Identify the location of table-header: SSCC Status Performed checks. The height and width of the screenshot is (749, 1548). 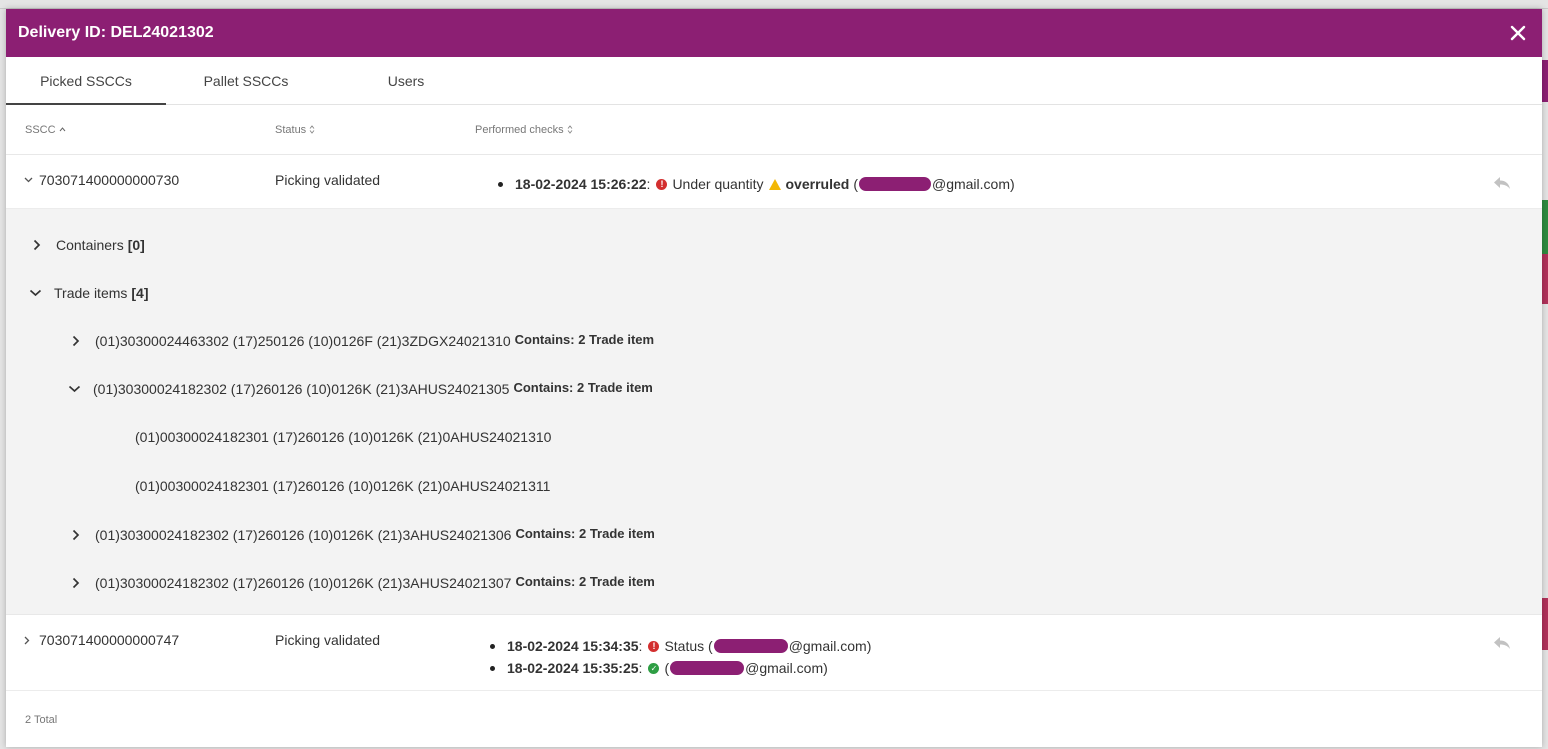
(774, 130).